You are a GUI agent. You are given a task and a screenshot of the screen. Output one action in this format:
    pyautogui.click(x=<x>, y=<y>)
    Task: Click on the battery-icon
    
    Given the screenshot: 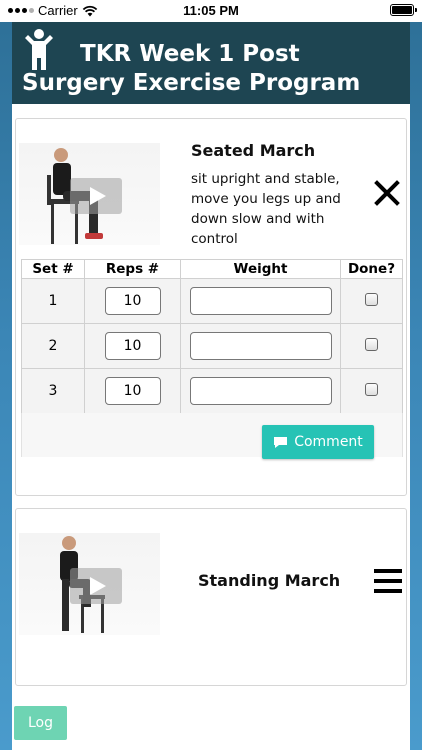 What is the action you would take?
    pyautogui.click(x=403, y=10)
    